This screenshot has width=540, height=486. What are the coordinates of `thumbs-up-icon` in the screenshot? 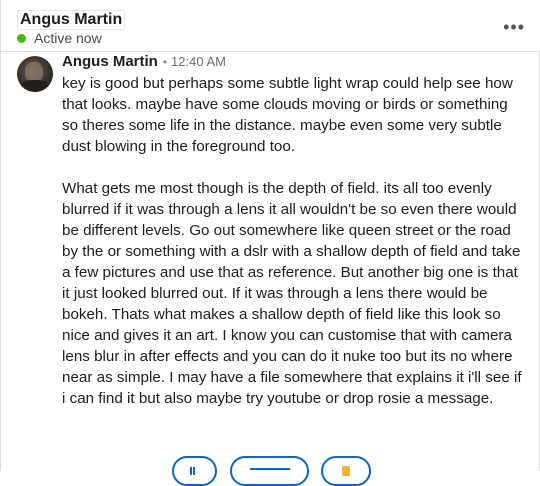 It's located at (346, 471).